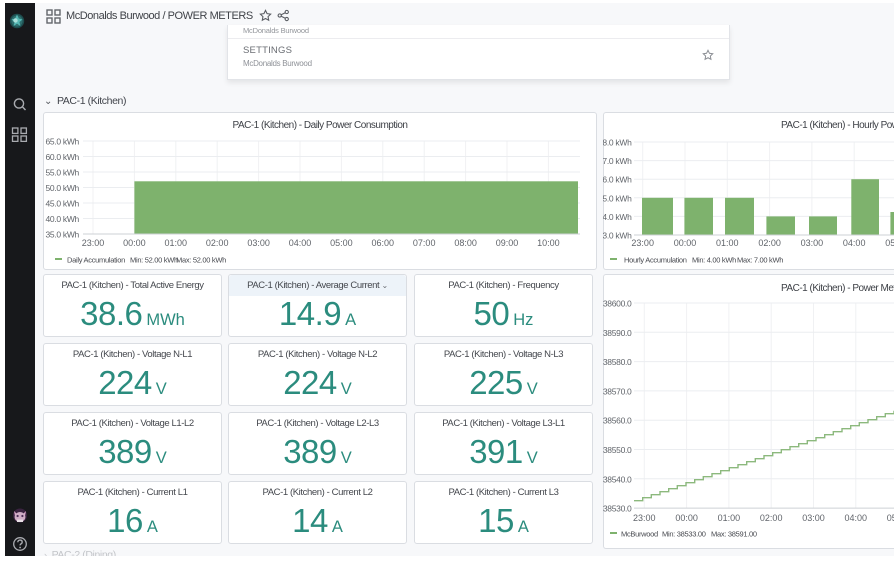 The width and height of the screenshot is (894, 564). What do you see at coordinates (62, 219) in the screenshot?
I see `svg-text: 40.0 kWh` at bounding box center [62, 219].